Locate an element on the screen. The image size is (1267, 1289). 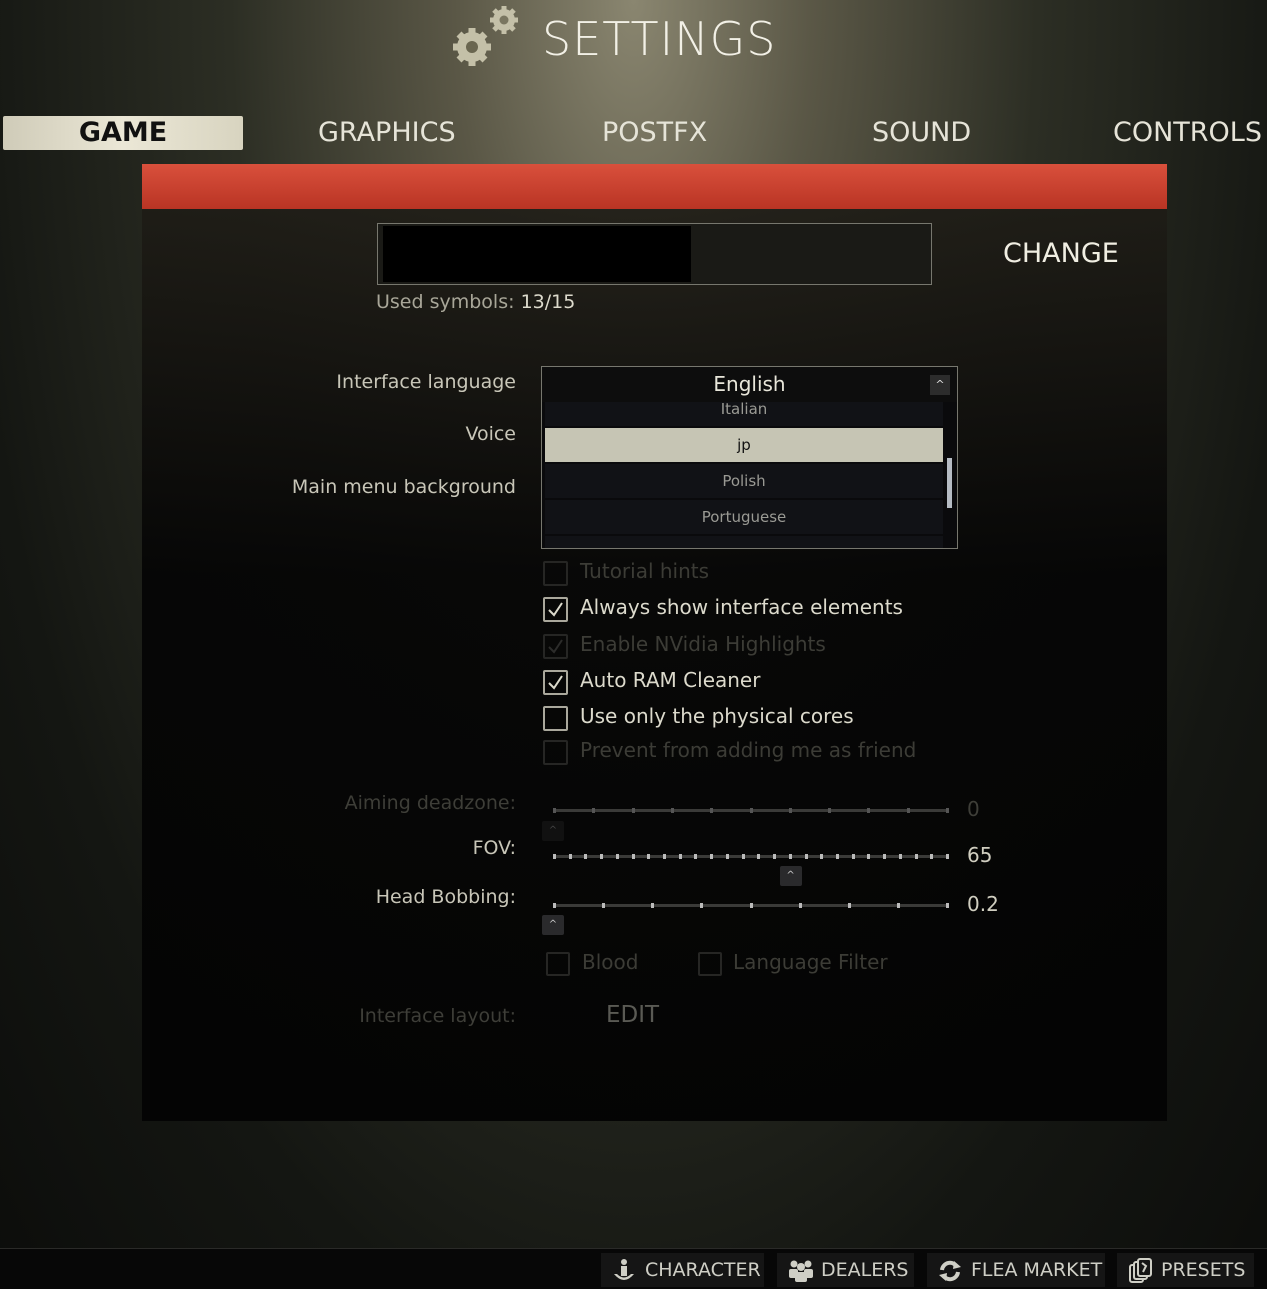
dropdown-selected: English is located at coordinates (749, 384).